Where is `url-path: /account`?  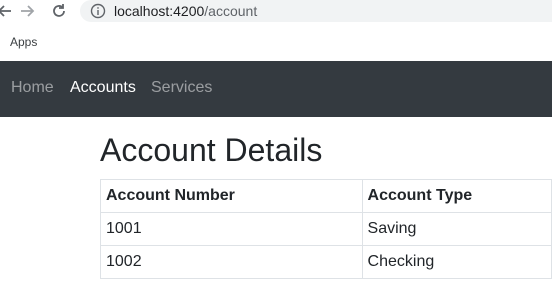
url-path: /account is located at coordinates (231, 11).